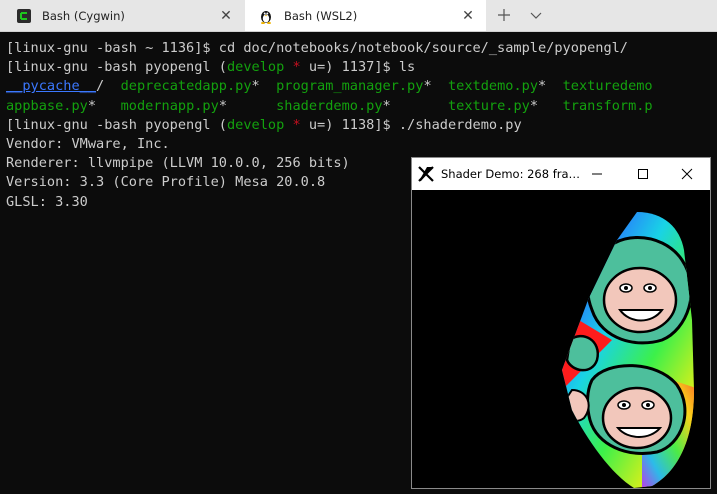  I want to click on chevron-down-icon, so click(536, 15).